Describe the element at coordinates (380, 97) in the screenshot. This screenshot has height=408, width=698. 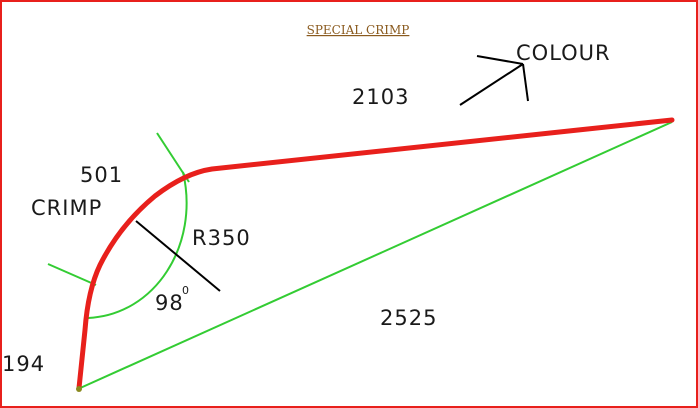
I see `length-label-top: 2103` at that location.